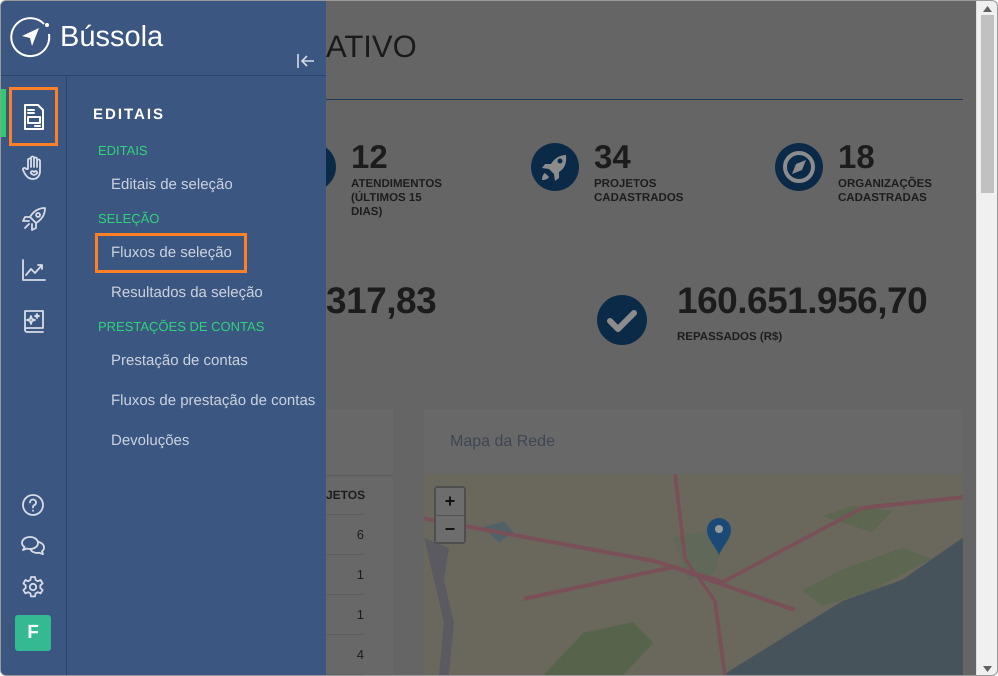  Describe the element at coordinates (171, 253) in the screenshot. I see `menu-item: Fluxos de seleção` at that location.